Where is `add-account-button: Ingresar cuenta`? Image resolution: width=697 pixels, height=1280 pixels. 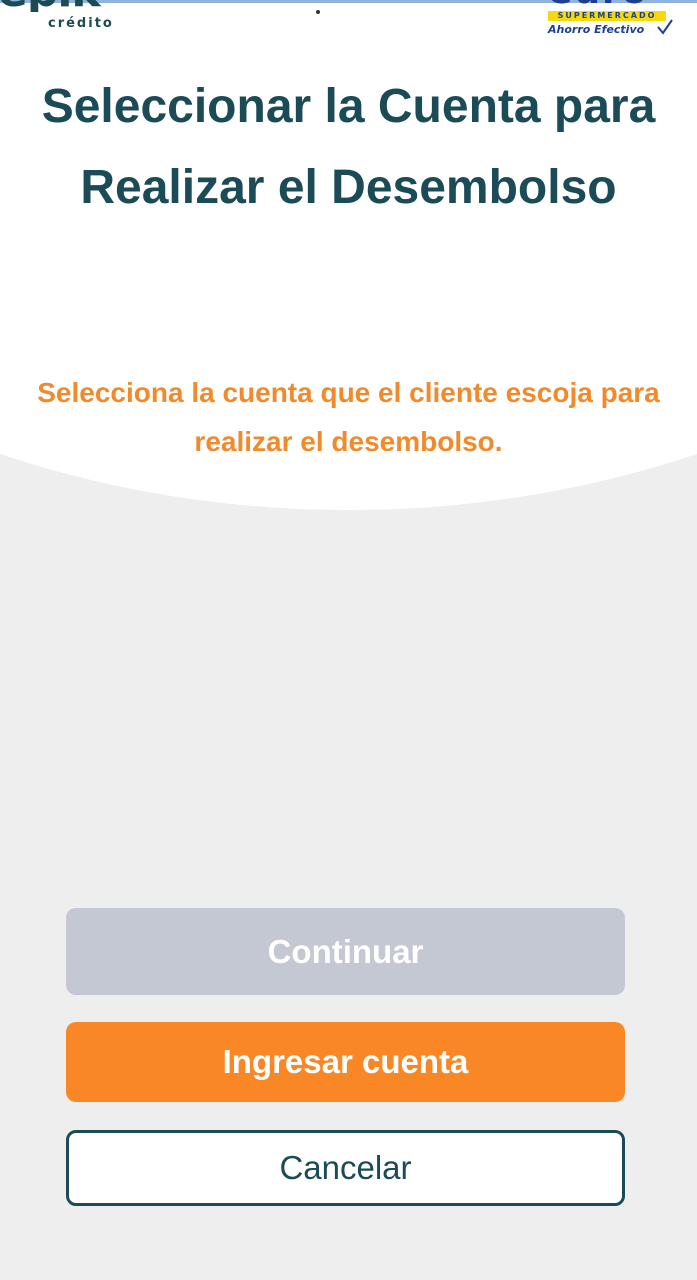 add-account-button: Ingresar cuenta is located at coordinates (345, 1062).